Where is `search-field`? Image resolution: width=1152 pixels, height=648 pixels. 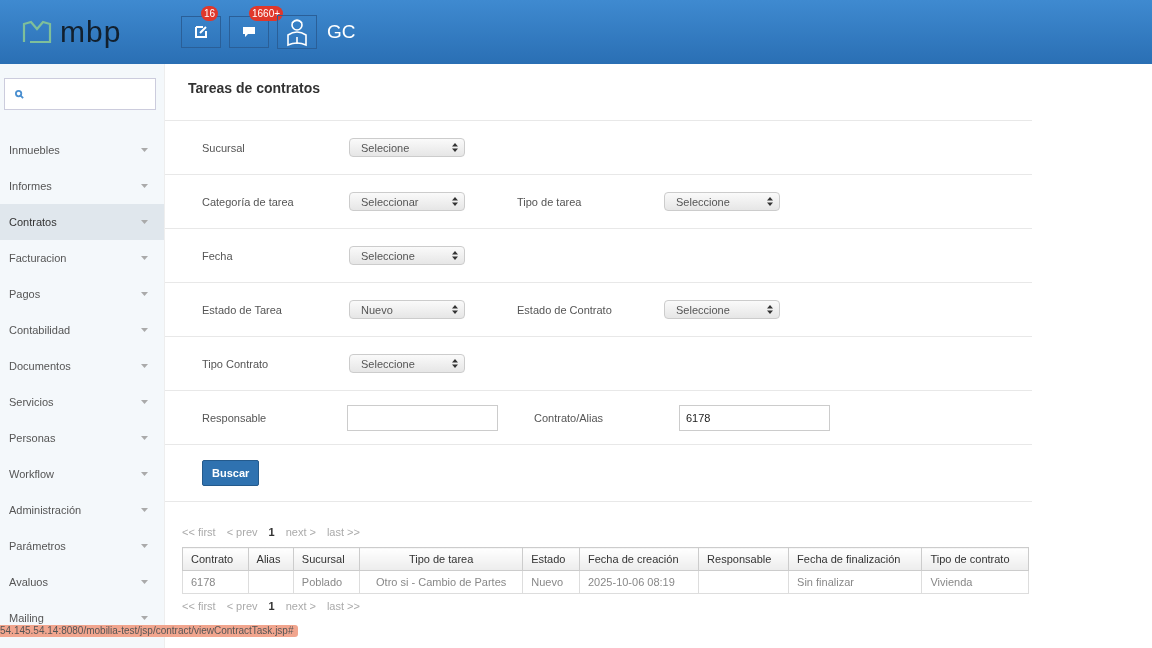
search-field is located at coordinates (80, 94).